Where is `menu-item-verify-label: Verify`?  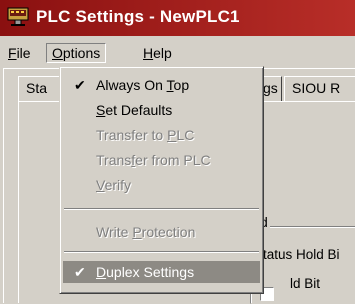 menu-item-verify-label: Verify is located at coordinates (113, 185).